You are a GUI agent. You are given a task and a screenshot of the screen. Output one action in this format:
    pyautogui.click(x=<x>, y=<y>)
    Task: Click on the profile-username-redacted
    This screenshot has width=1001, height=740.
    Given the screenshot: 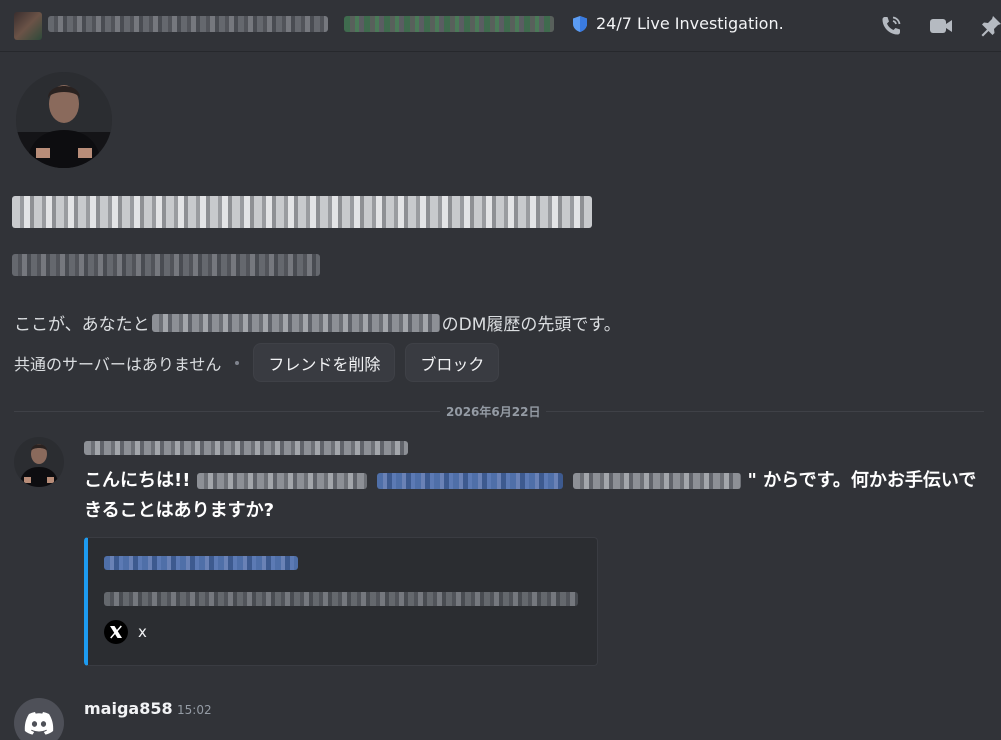 What is the action you would take?
    pyautogui.click(x=166, y=265)
    